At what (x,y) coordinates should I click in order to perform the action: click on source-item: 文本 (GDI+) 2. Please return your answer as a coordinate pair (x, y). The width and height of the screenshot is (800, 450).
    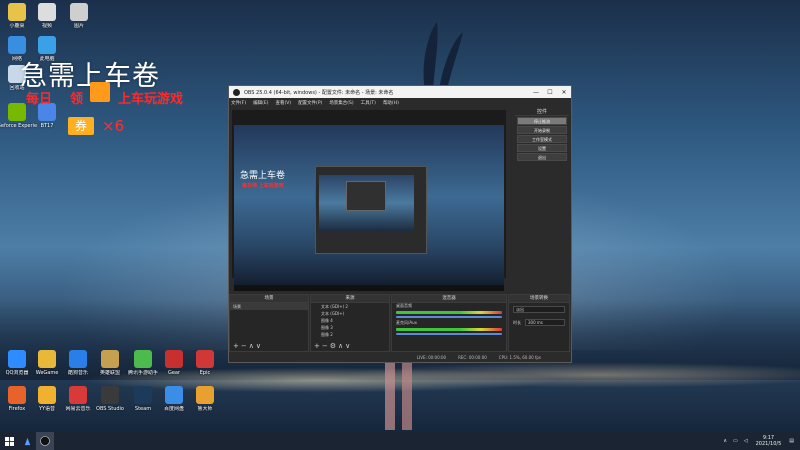
    Looking at the image, I should click on (350, 306).